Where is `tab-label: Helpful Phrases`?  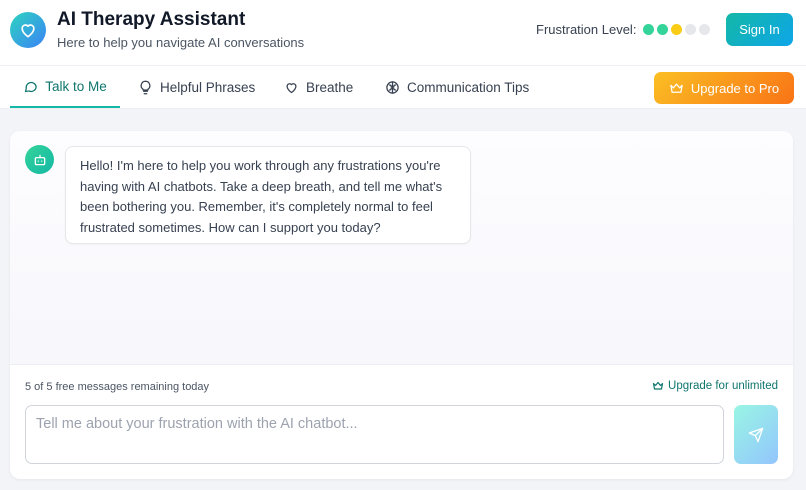 tab-label: Helpful Phrases is located at coordinates (208, 87).